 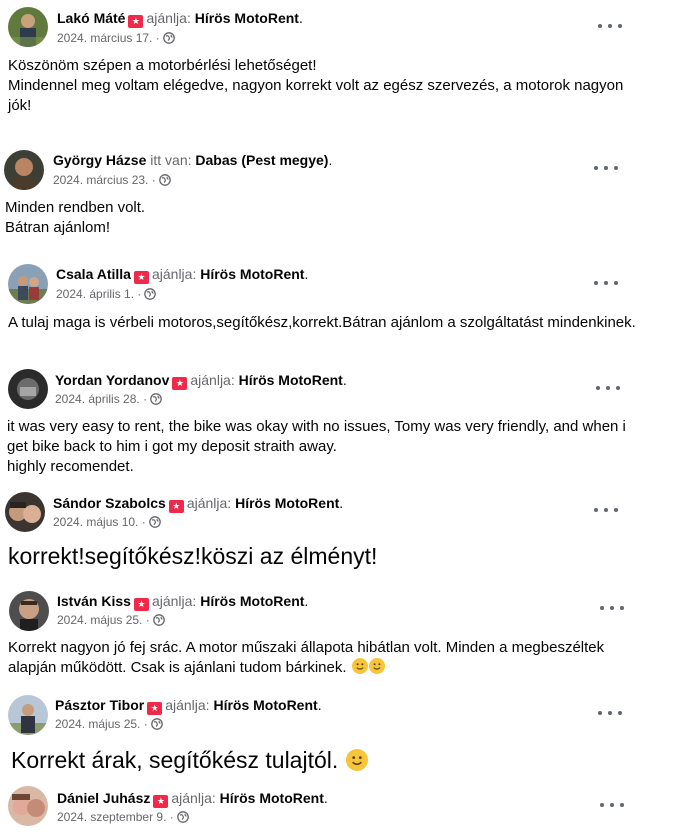 What do you see at coordinates (317, 218) in the screenshot?
I see `review-text: Minden rendben volt. Bátran ajánlom!` at bounding box center [317, 218].